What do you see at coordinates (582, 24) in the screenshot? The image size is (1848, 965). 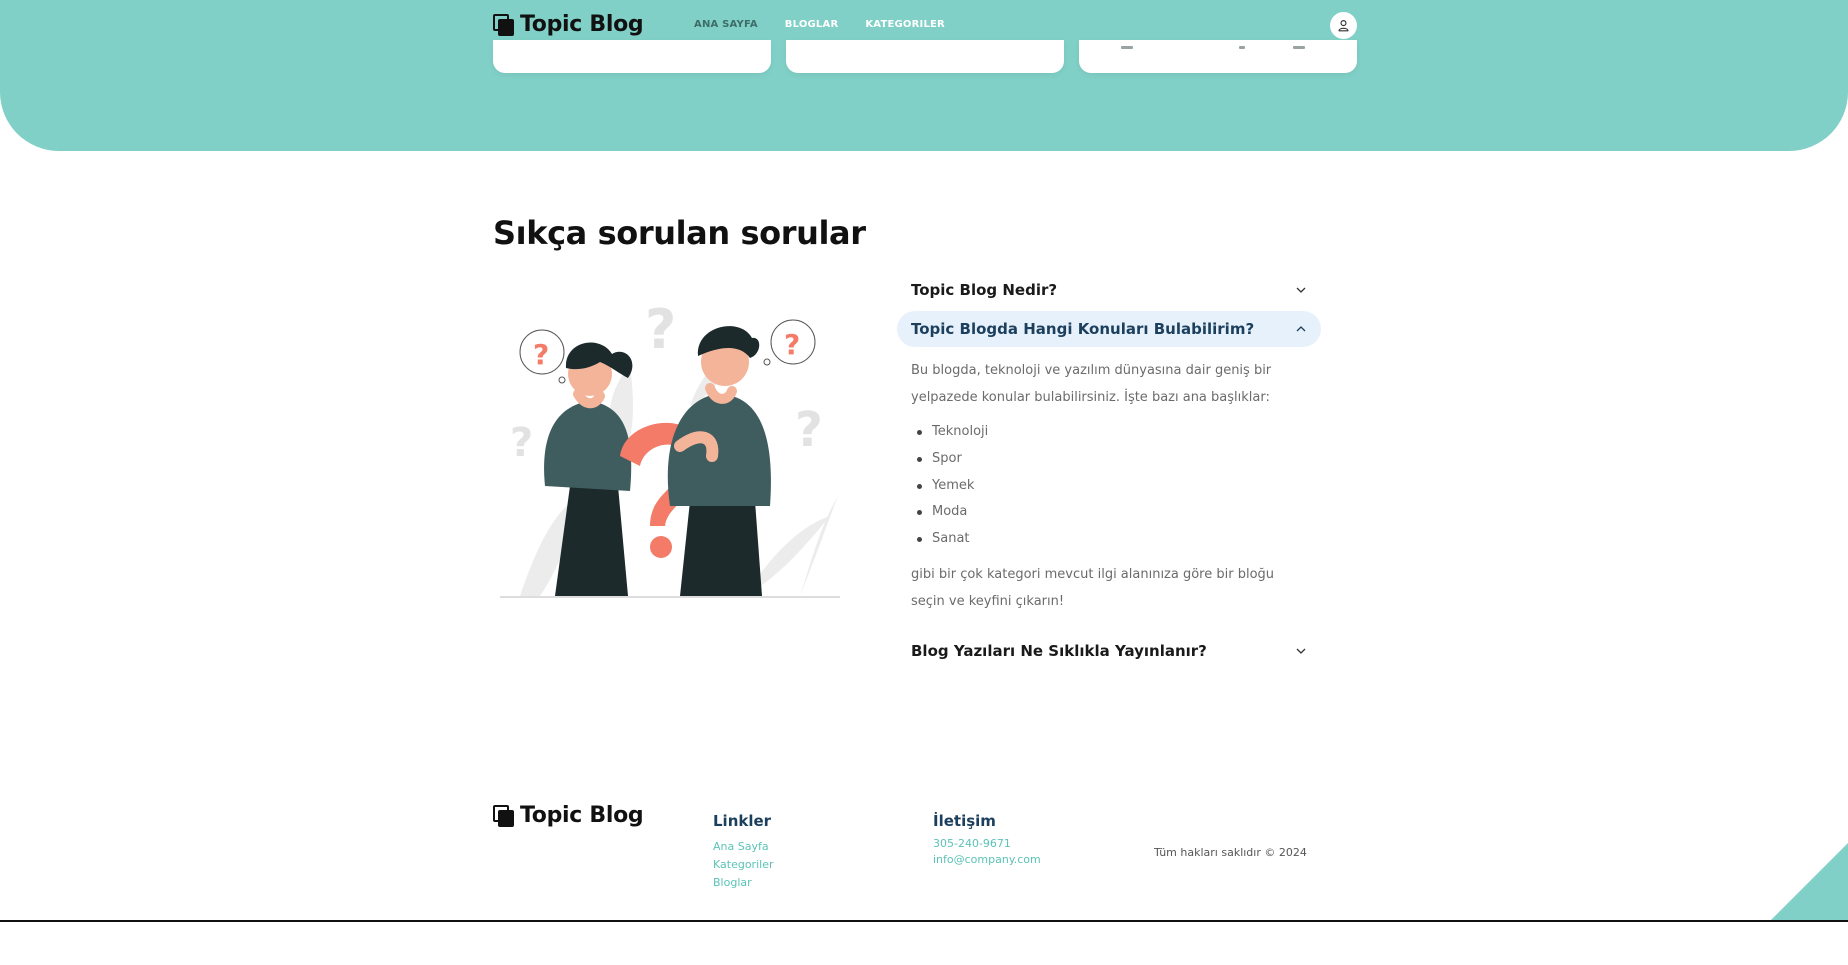 I see `brand-name: Topic Blog` at bounding box center [582, 24].